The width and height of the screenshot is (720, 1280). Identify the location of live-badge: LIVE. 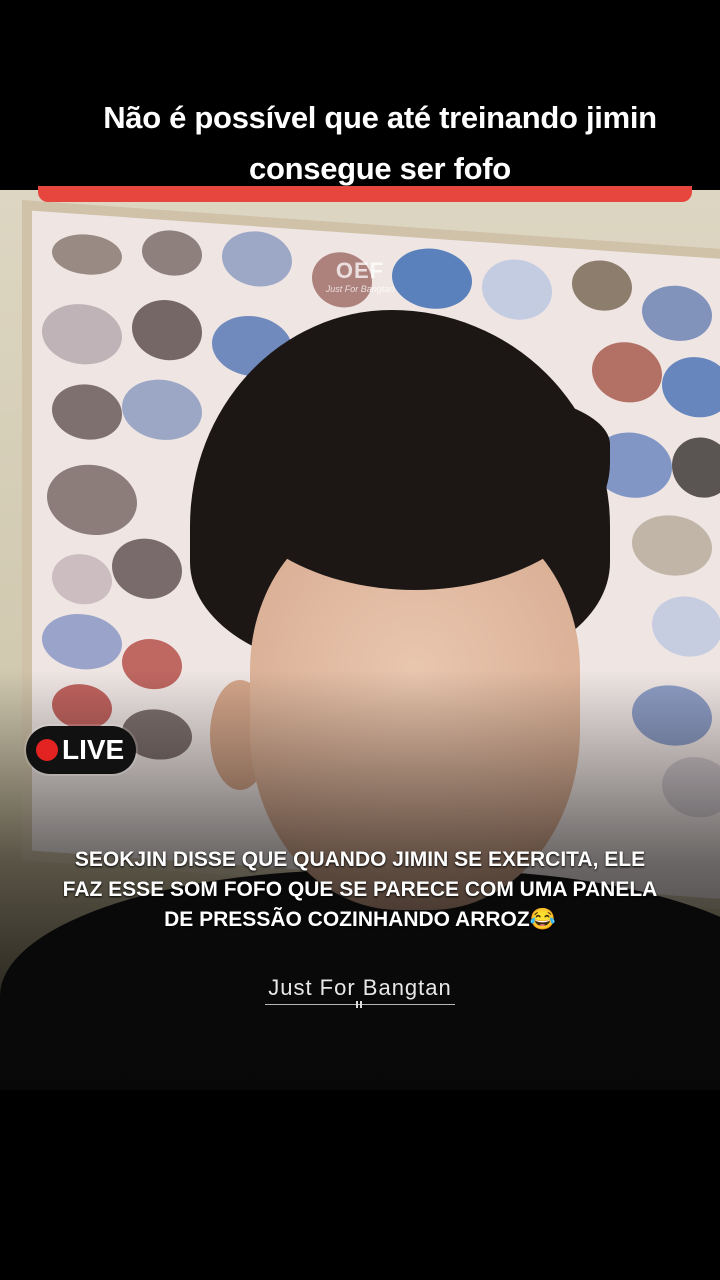
(81, 750).